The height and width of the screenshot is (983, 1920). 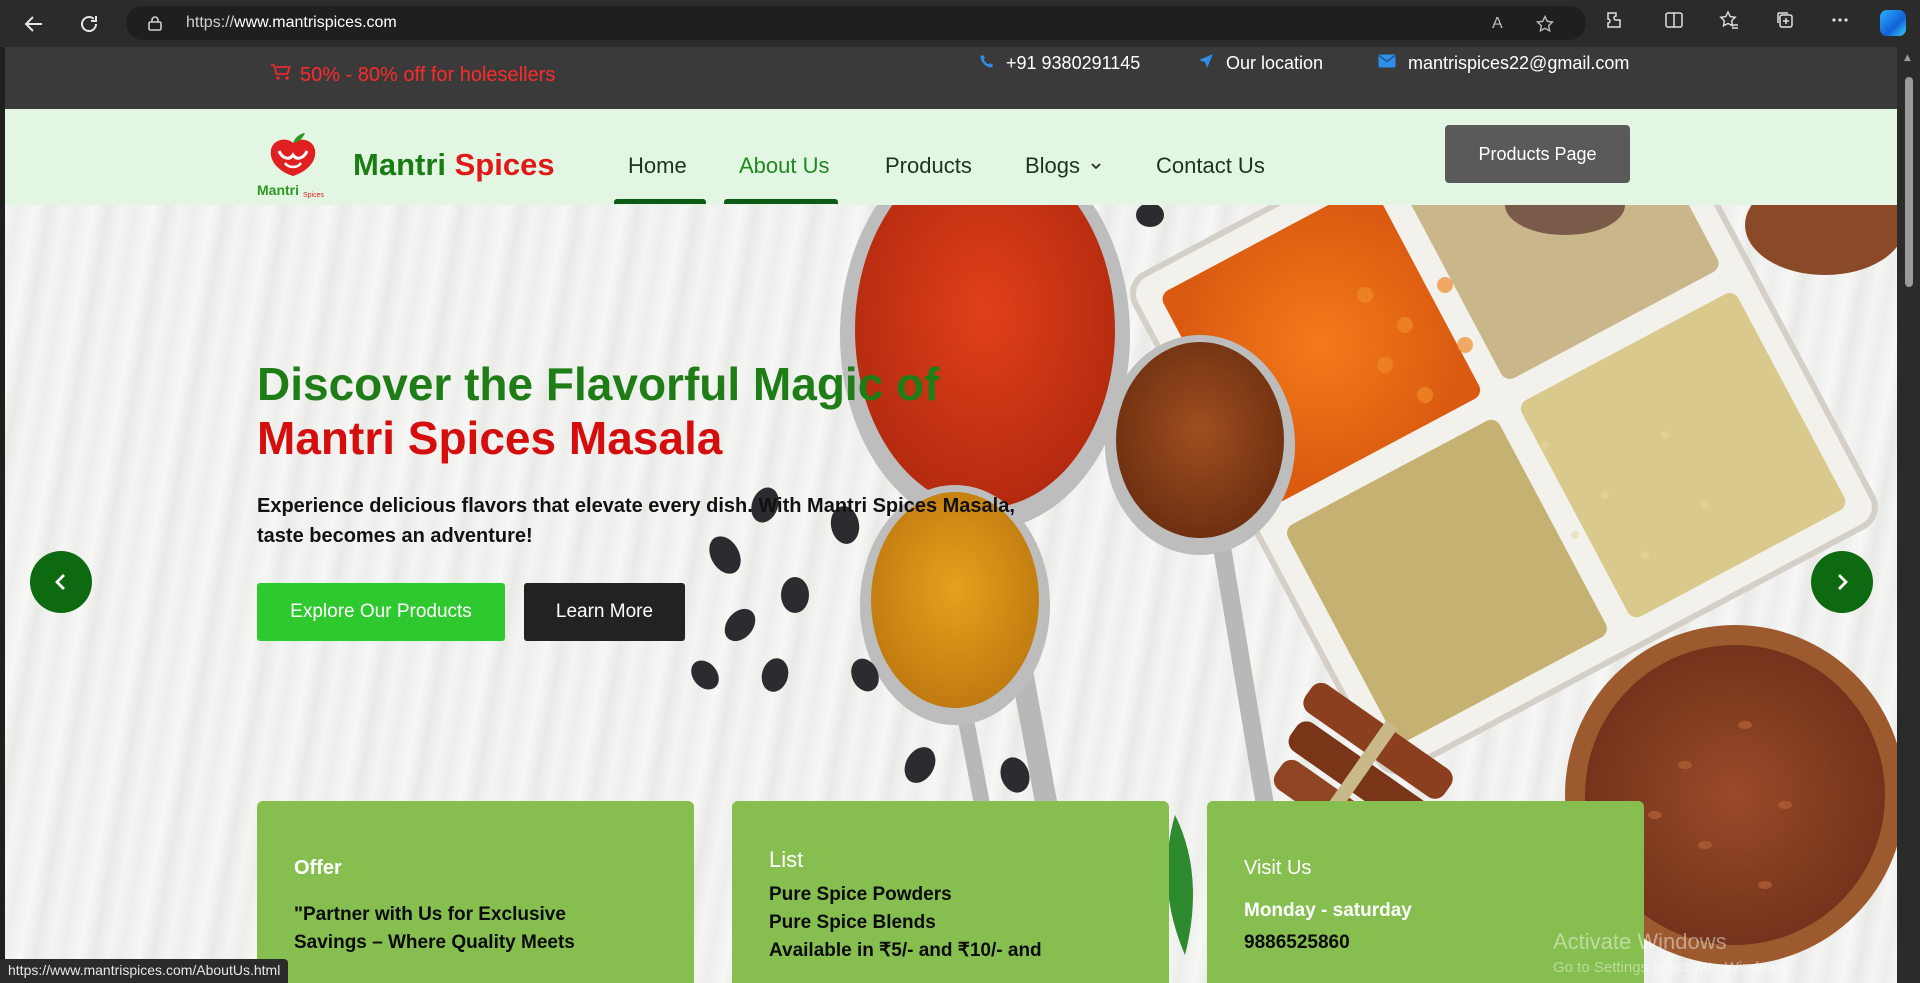 I want to click on favorite-icon, so click(x=1545, y=26).